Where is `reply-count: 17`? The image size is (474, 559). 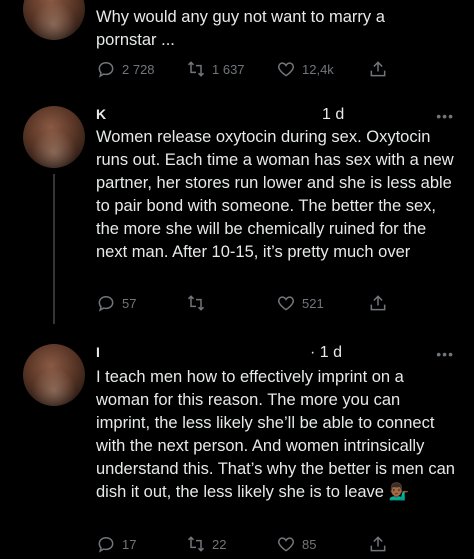 reply-count: 17 is located at coordinates (129, 544).